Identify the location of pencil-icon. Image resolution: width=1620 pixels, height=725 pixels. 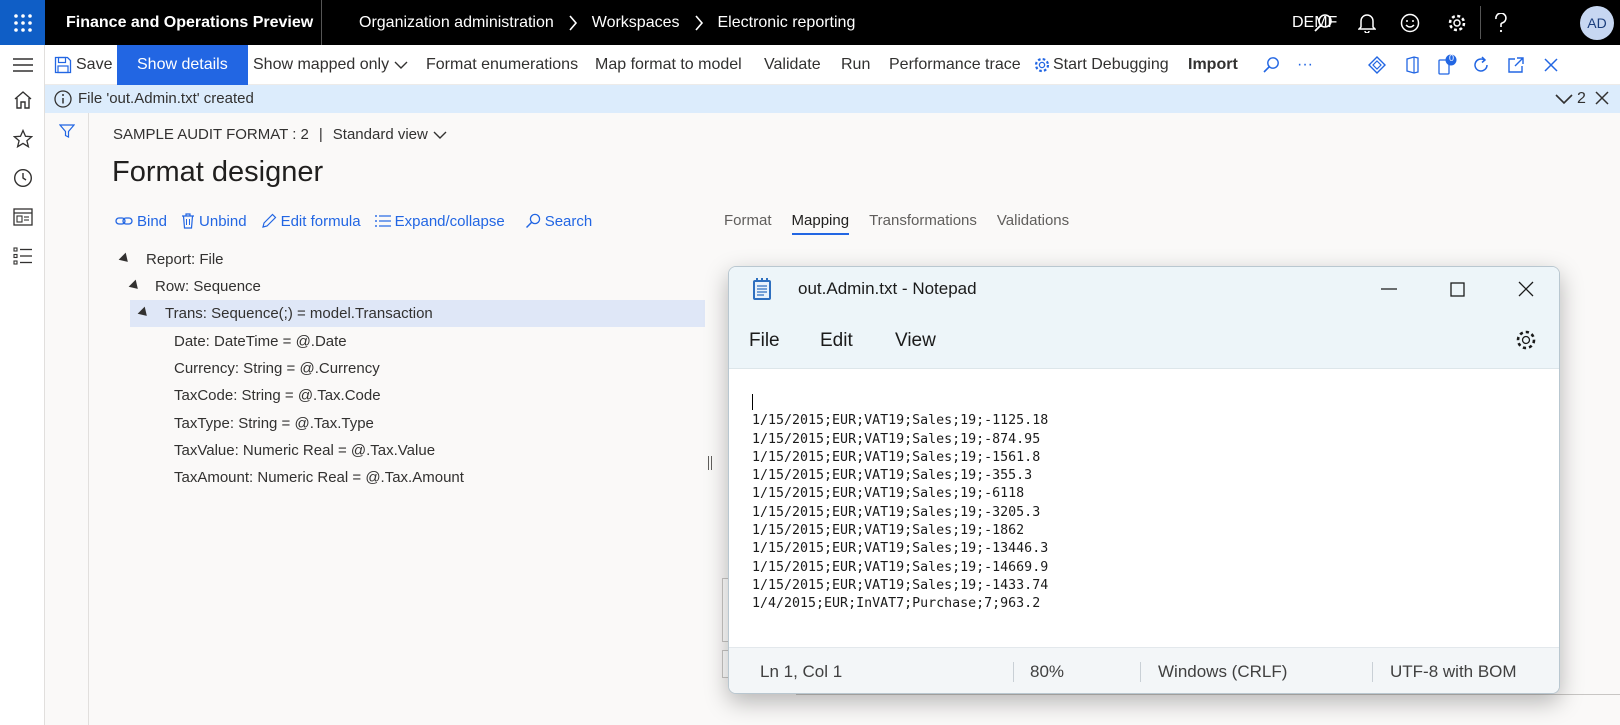
(268, 220).